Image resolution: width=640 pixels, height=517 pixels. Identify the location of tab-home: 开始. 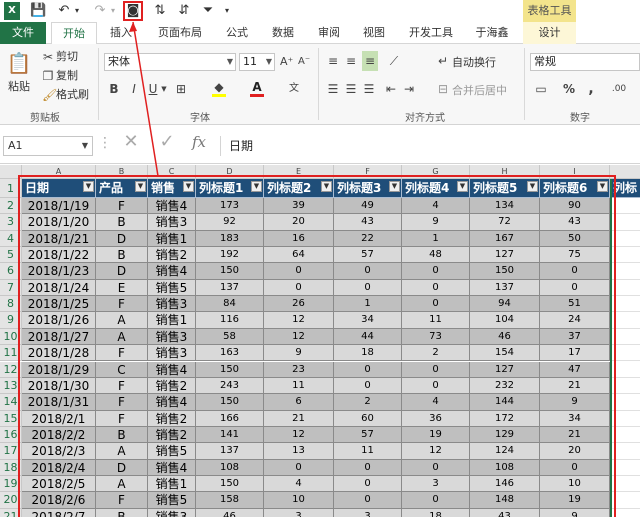
(74, 33).